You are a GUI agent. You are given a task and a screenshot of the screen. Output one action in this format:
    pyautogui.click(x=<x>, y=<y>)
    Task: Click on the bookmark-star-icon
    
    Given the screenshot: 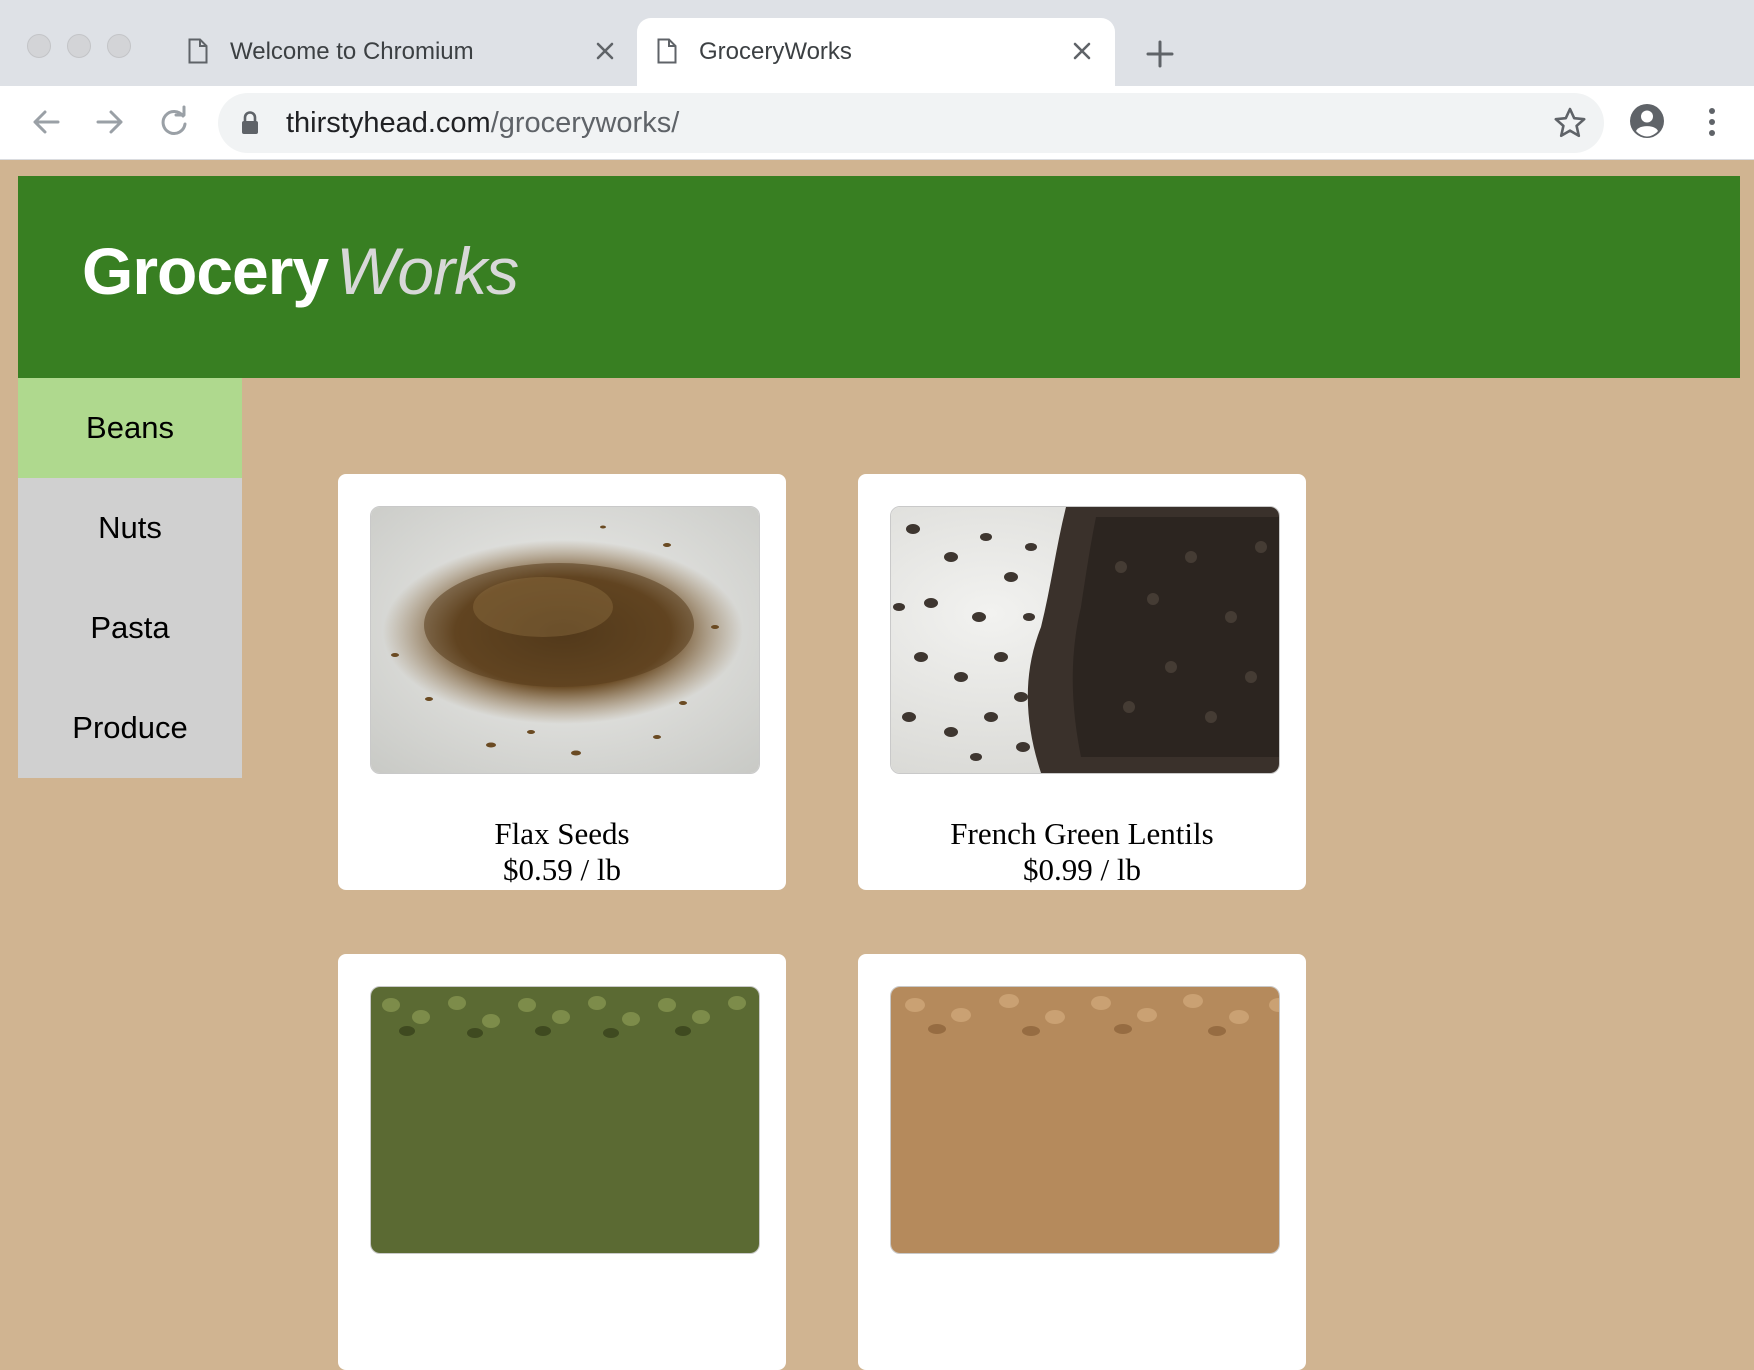 What is the action you would take?
    pyautogui.click(x=1570, y=123)
    